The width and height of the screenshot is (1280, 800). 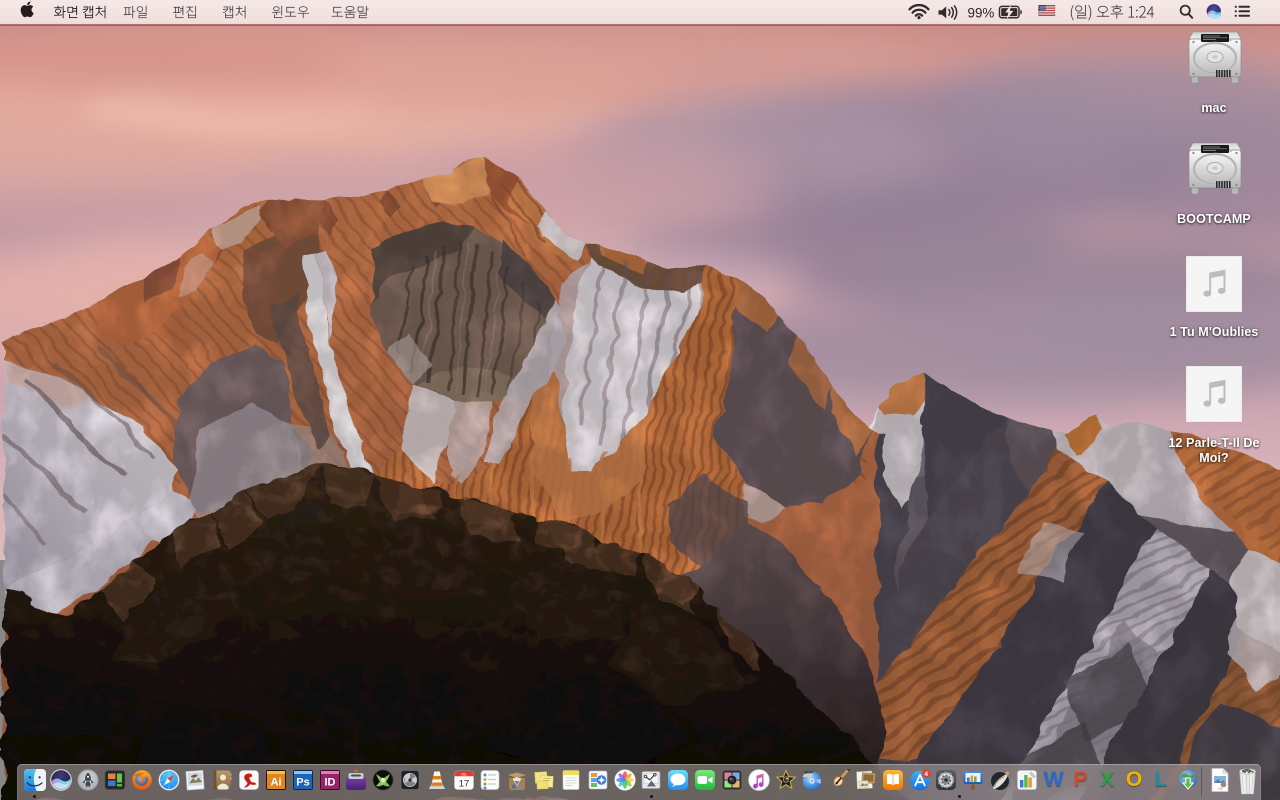 What do you see at coordinates (275, 783) in the screenshot?
I see `svg-text: Ai` at bounding box center [275, 783].